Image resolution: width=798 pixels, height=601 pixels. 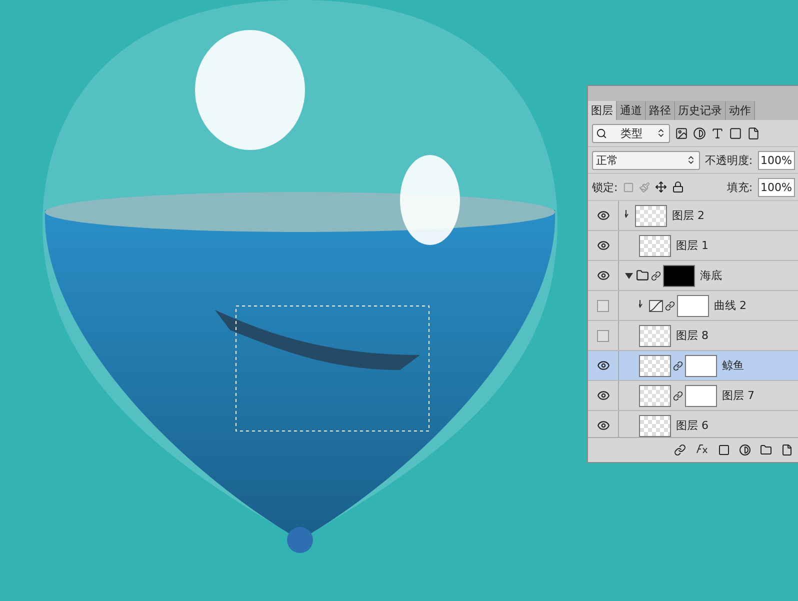 What do you see at coordinates (688, 215) in the screenshot?
I see `layer-name: 图层 2` at bounding box center [688, 215].